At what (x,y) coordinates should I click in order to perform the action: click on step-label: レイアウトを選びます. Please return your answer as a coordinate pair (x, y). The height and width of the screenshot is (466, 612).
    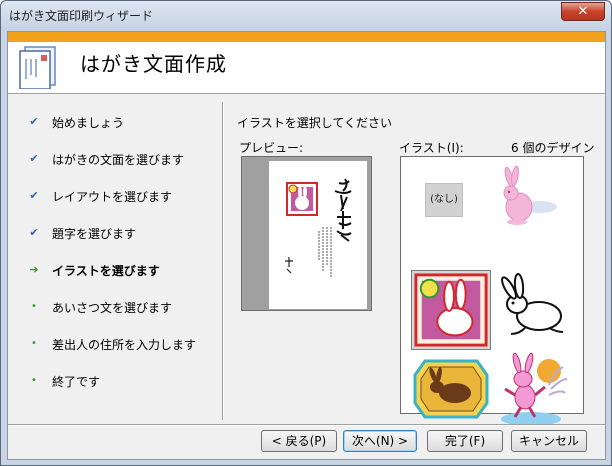
    Looking at the image, I should click on (112, 196).